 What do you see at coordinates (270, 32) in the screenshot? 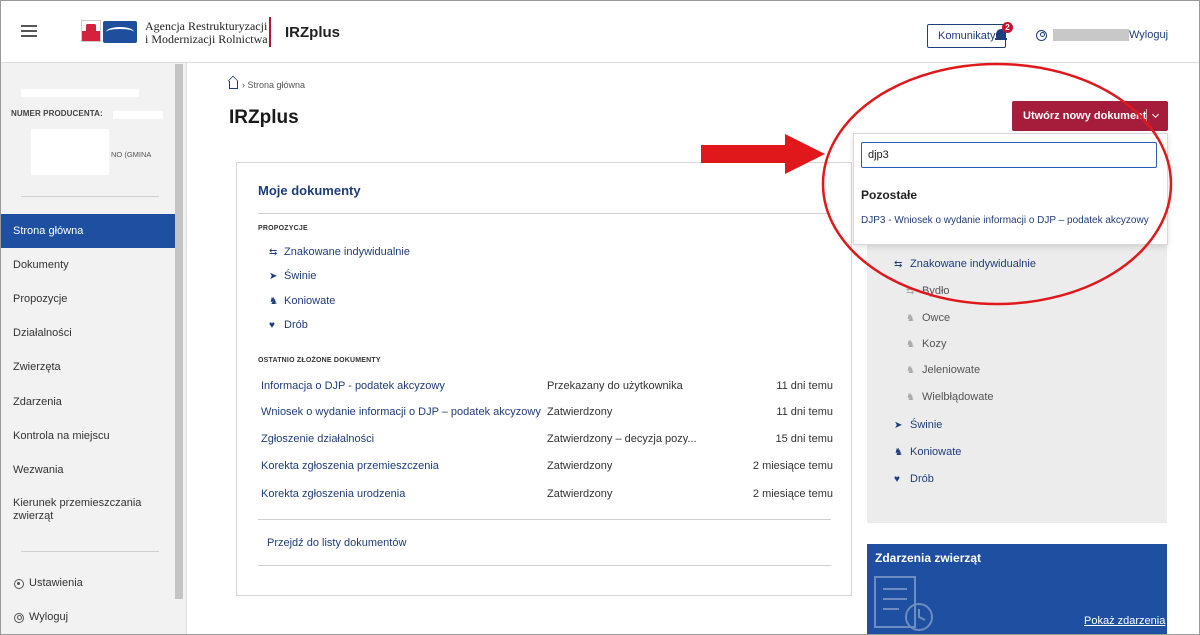
I see `header-divider` at bounding box center [270, 32].